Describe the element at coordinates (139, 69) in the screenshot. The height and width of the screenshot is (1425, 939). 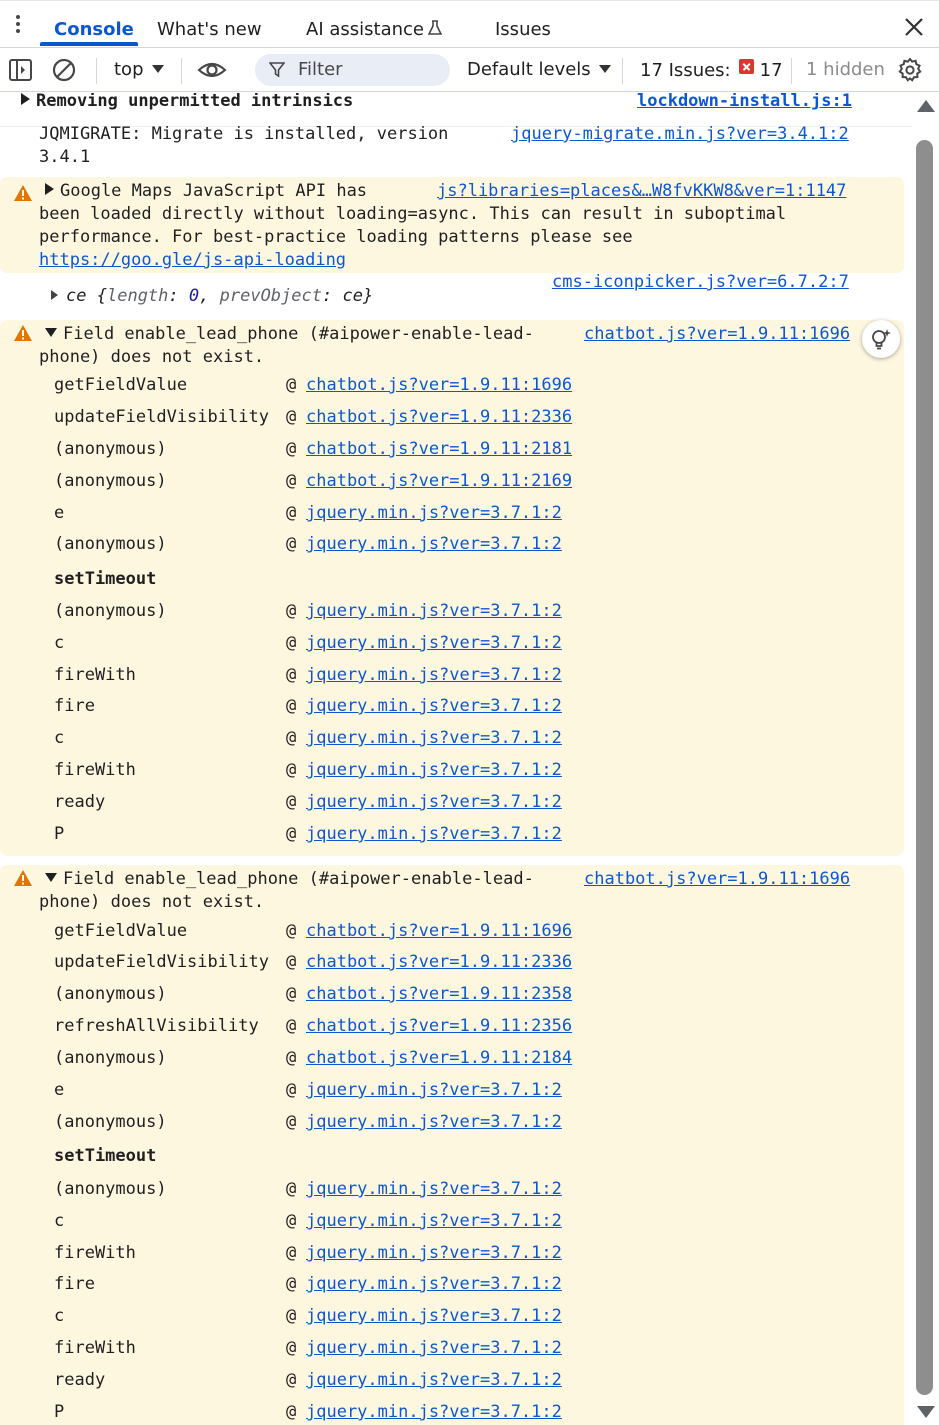
I see `context-selector: top` at that location.